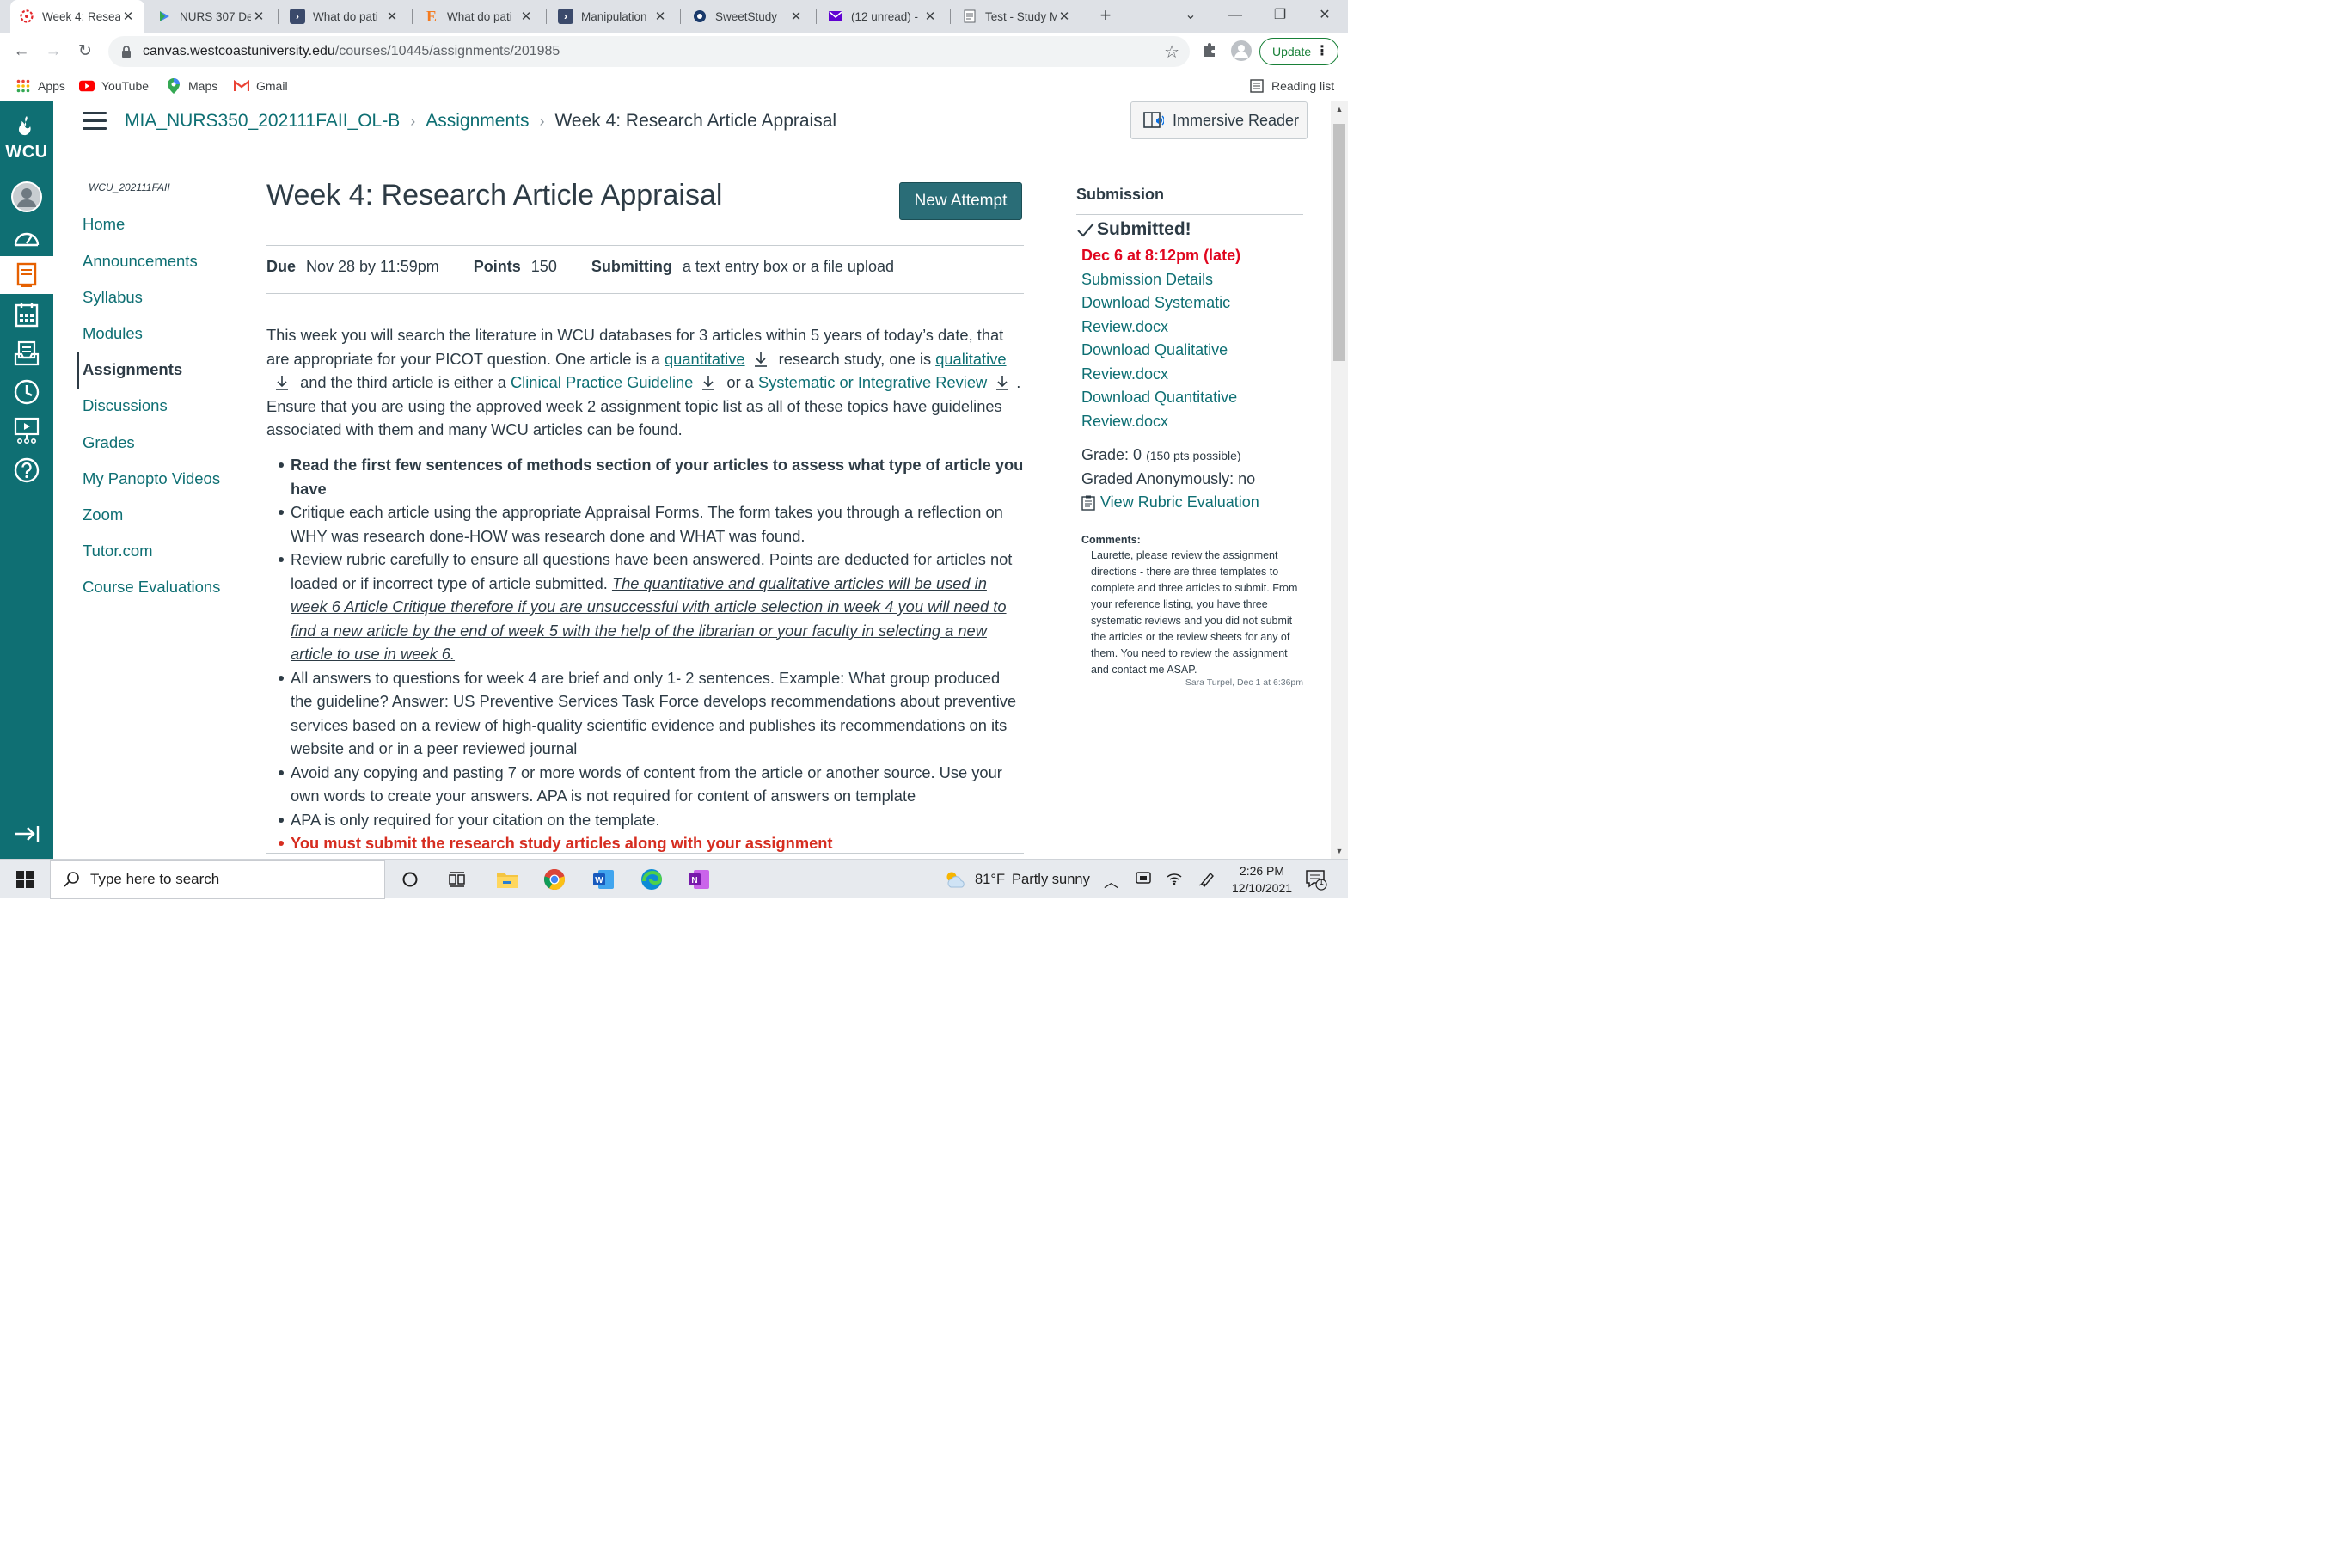  I want to click on system-clock: 2:26 PM 12/10/2021, so click(1262, 879).